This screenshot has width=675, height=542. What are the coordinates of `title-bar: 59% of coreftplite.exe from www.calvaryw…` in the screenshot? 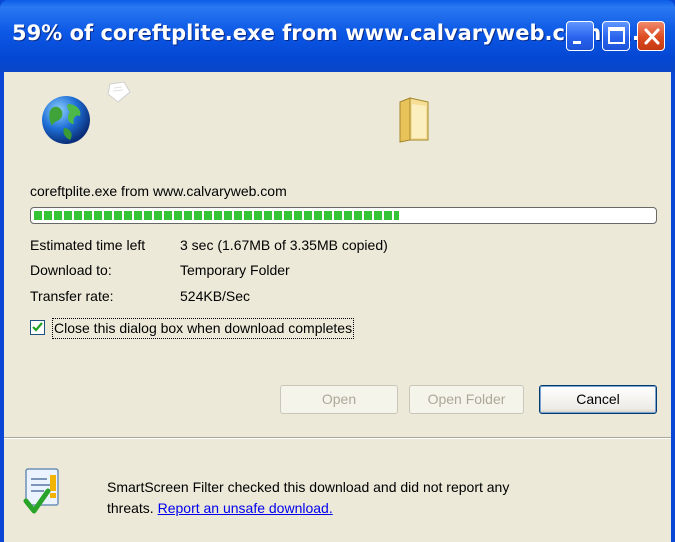 It's located at (337, 36).